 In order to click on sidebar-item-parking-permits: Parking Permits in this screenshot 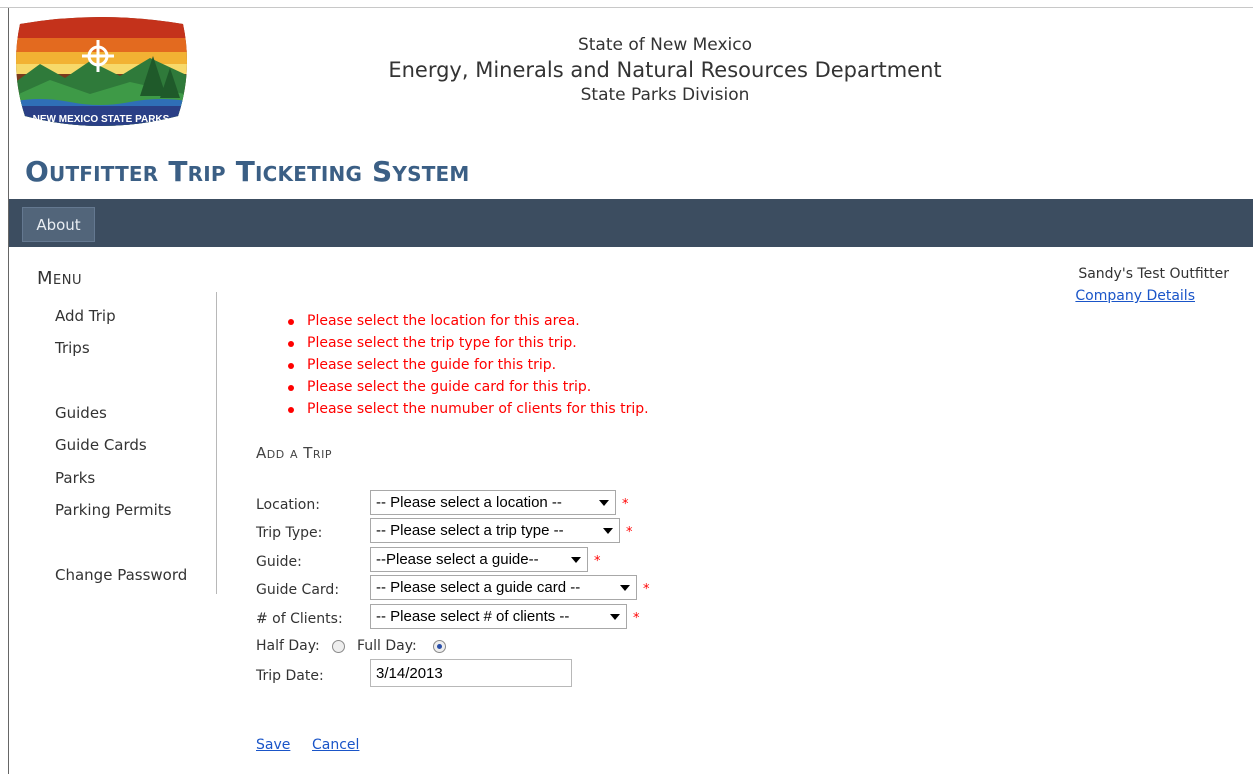, I will do `click(113, 510)`.